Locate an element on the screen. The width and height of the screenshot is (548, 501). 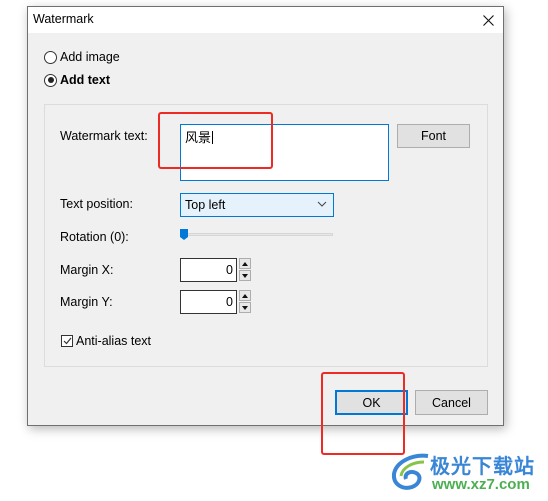
close-button is located at coordinates (488, 20).